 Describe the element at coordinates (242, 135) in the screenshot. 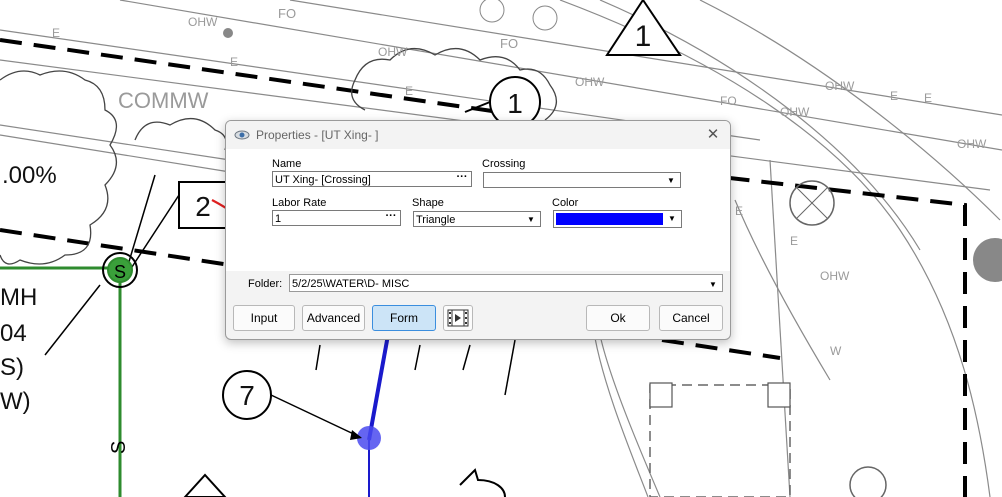

I see `app-eye-icon` at that location.